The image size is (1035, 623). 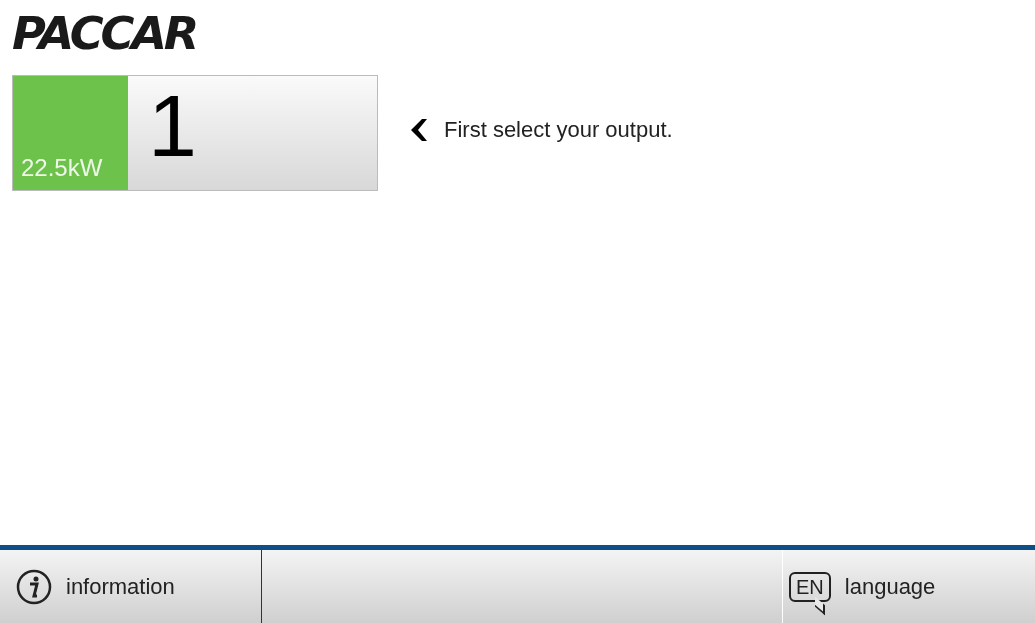 I want to click on information-button: information, so click(x=131, y=586).